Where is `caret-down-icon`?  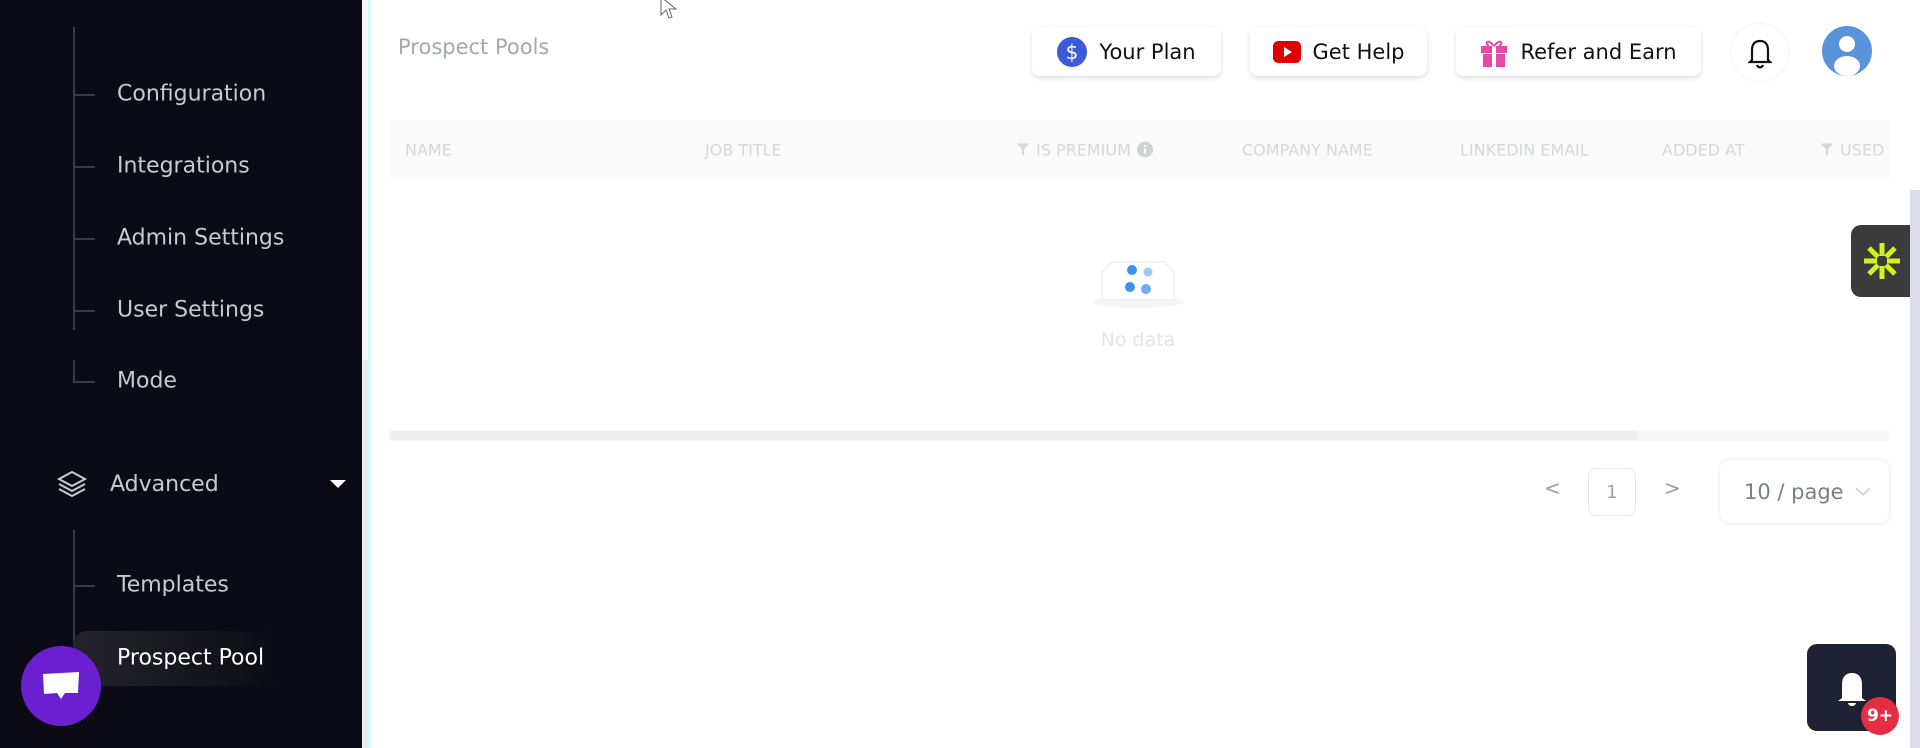
caret-down-icon is located at coordinates (338, 484).